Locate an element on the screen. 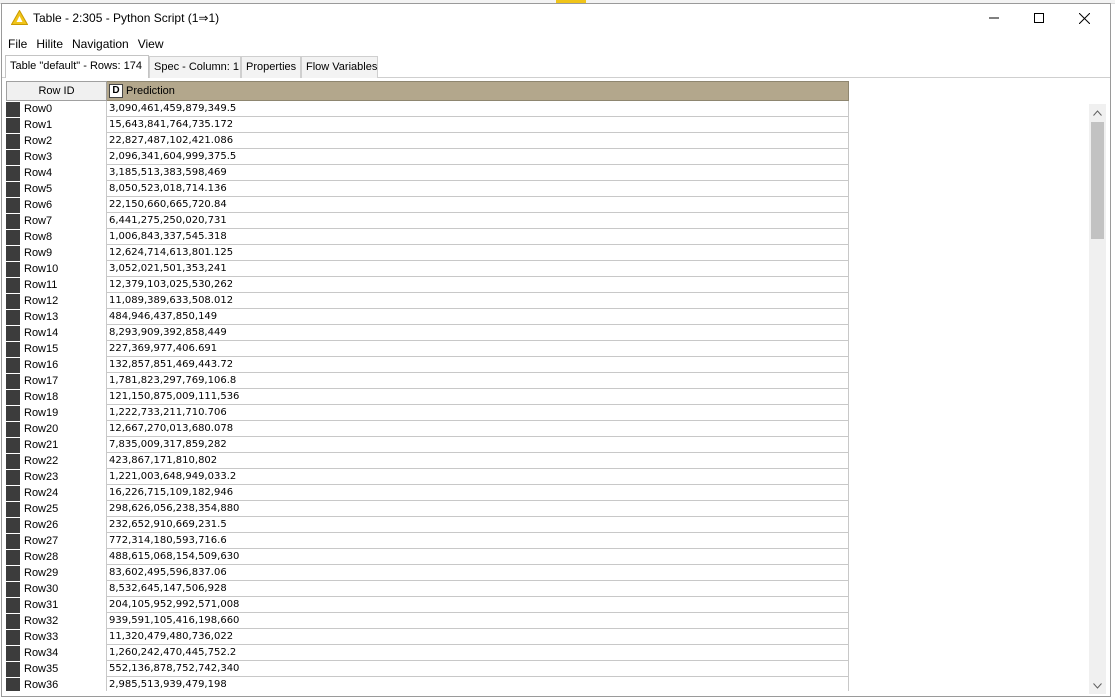  prediction-cell: 423,867,171,810,802 is located at coordinates (478, 461).